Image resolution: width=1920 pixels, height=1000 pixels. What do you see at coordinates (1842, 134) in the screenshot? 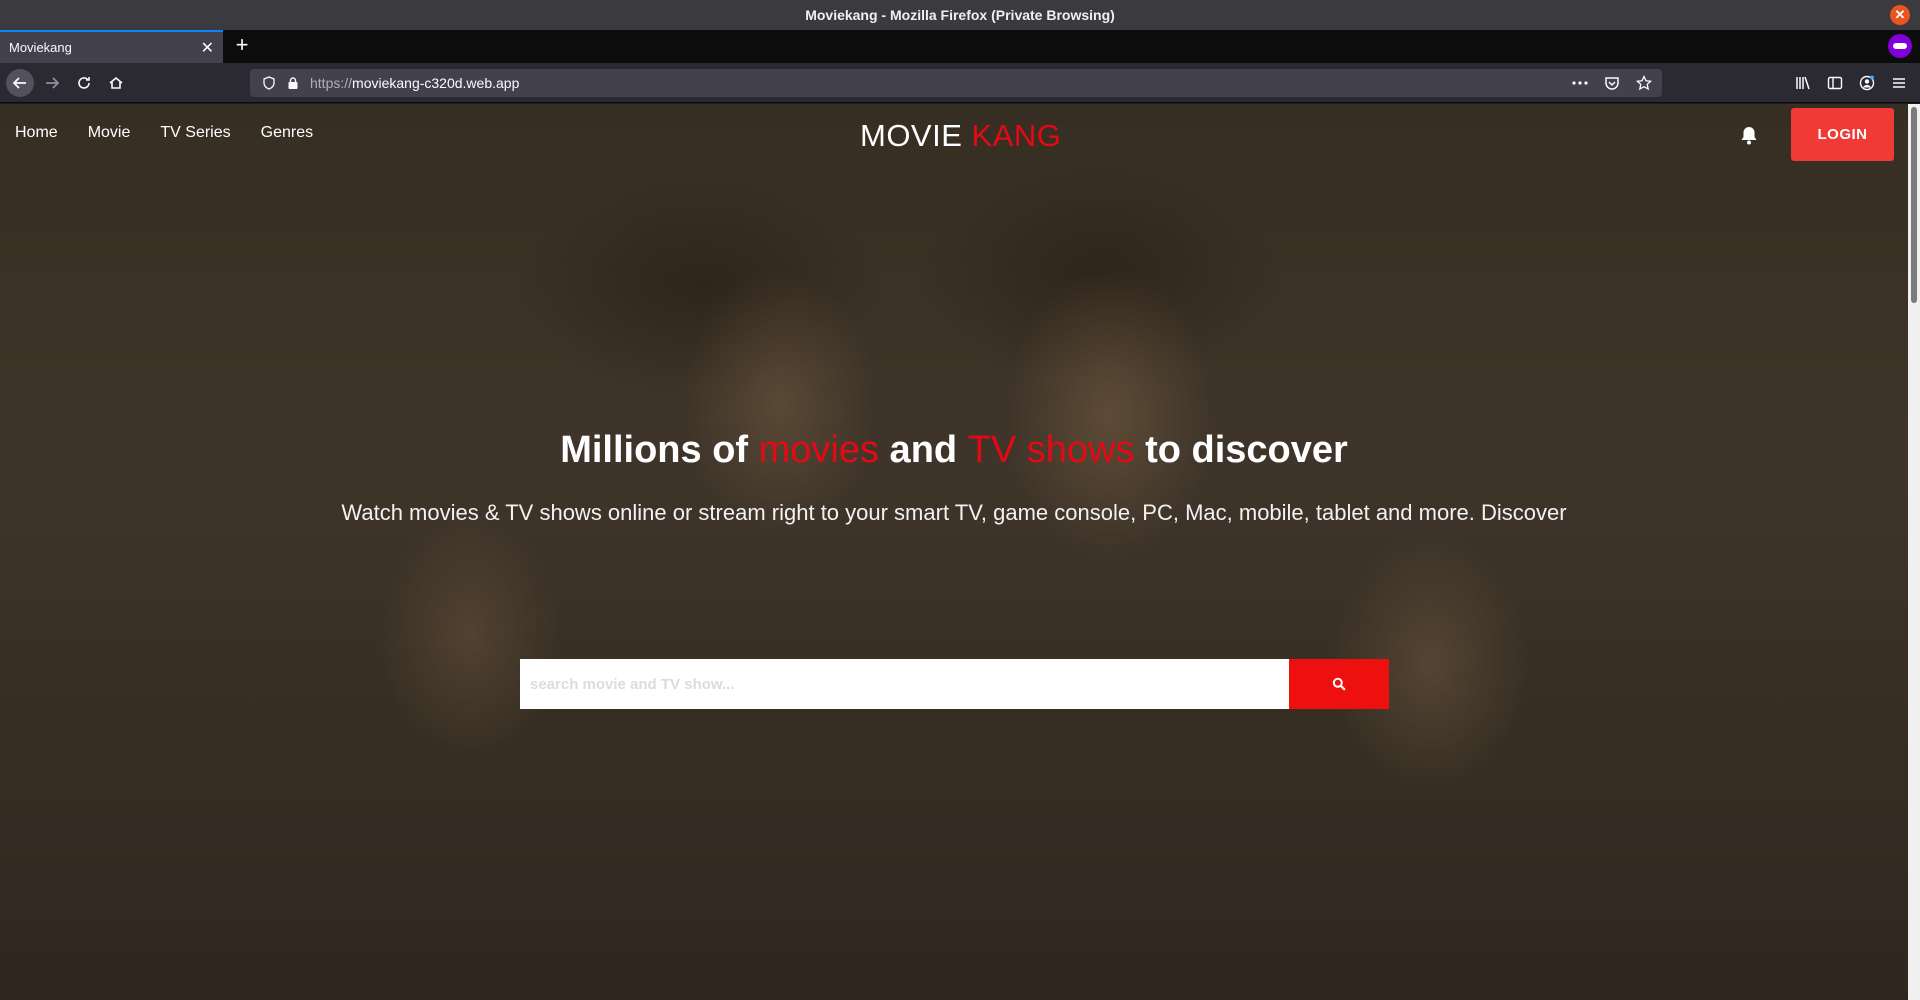
I see `login-button: LOGIN` at bounding box center [1842, 134].